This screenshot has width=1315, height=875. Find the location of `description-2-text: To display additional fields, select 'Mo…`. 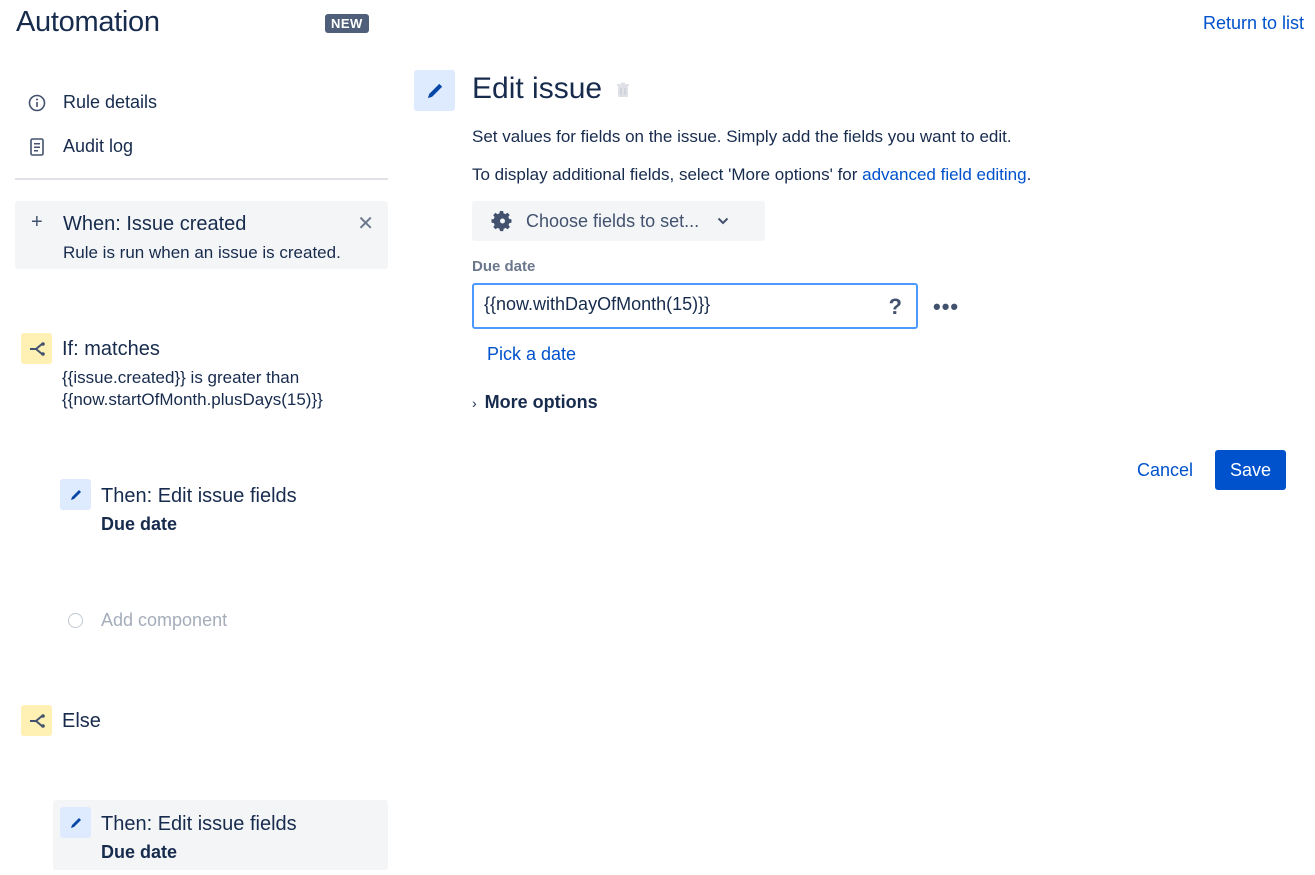

description-2-text: To display additional fields, select 'Mo… is located at coordinates (667, 174).